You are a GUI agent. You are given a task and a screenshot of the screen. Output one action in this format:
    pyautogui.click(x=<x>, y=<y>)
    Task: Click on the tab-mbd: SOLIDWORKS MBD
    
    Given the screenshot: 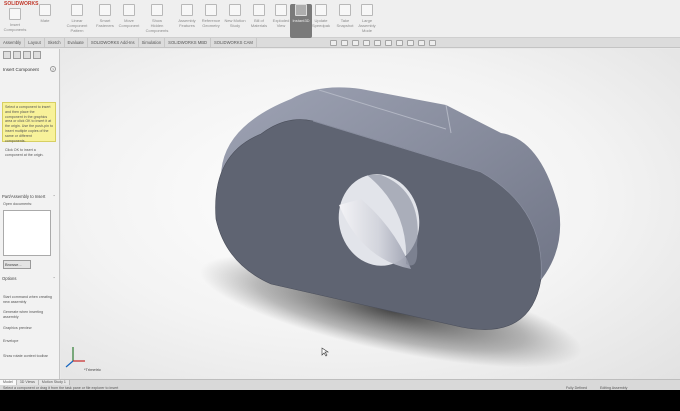 What is the action you would take?
    pyautogui.click(x=188, y=42)
    